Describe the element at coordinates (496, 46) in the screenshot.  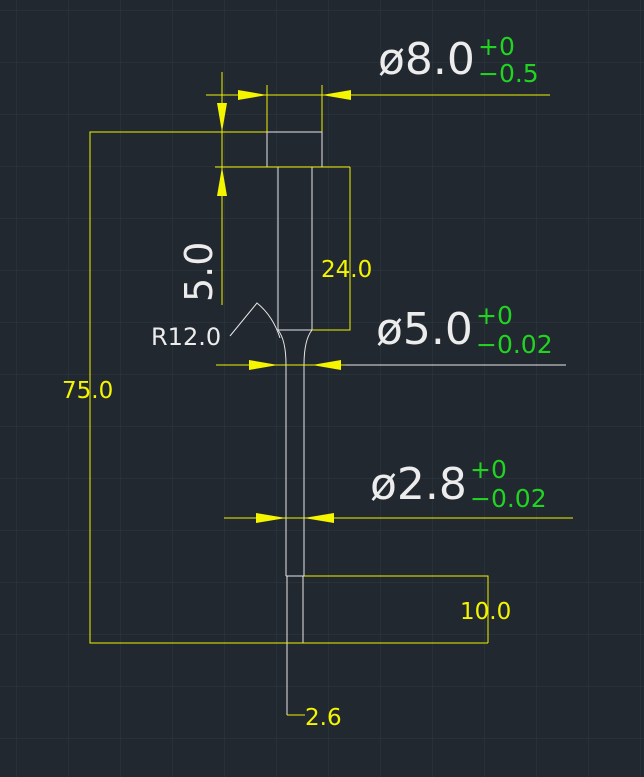
I see `head-diameter-tol-upper: +0` at that location.